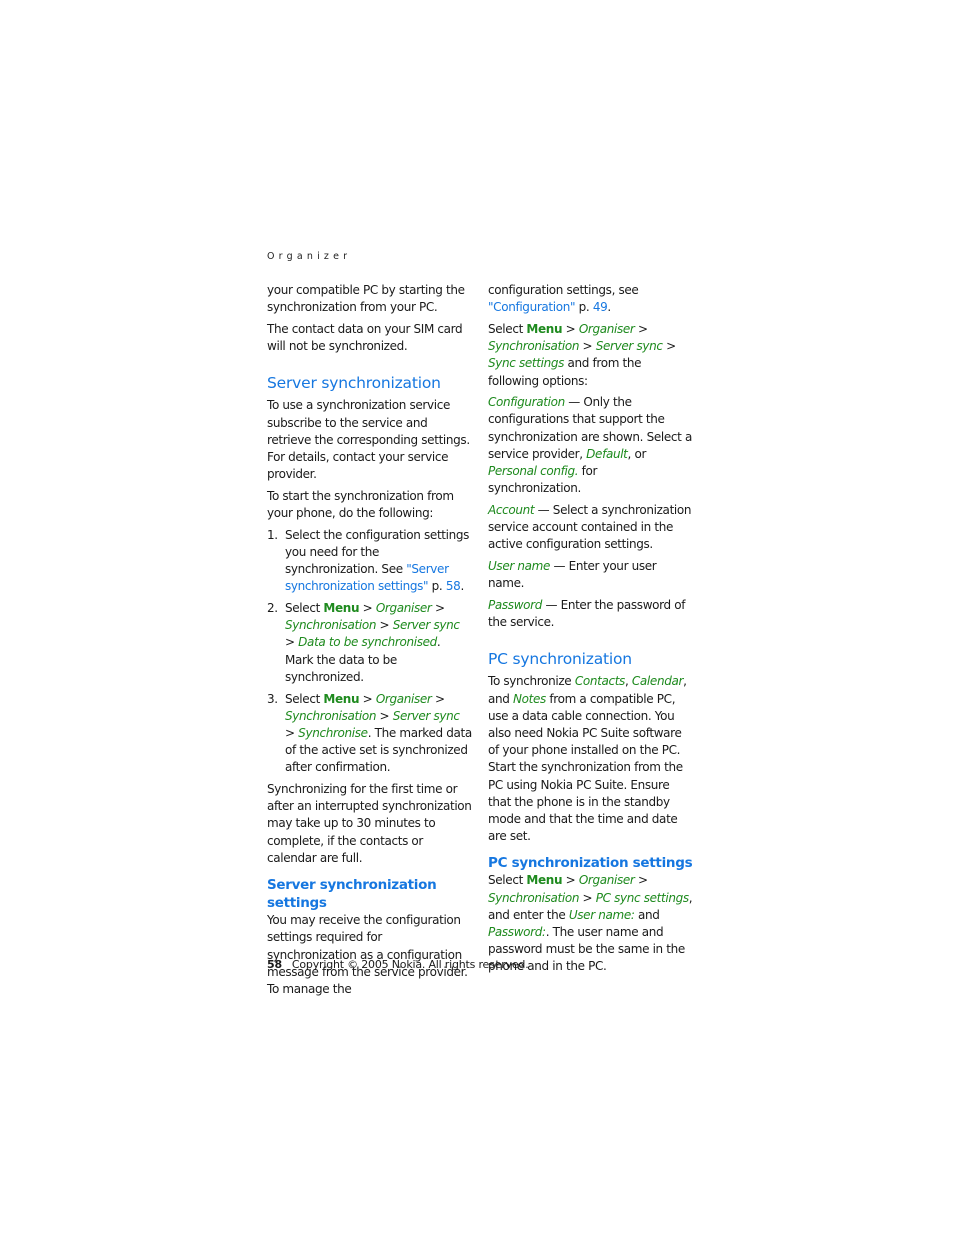 The width and height of the screenshot is (954, 1235). I want to click on field-term: User name:, so click(601, 914).